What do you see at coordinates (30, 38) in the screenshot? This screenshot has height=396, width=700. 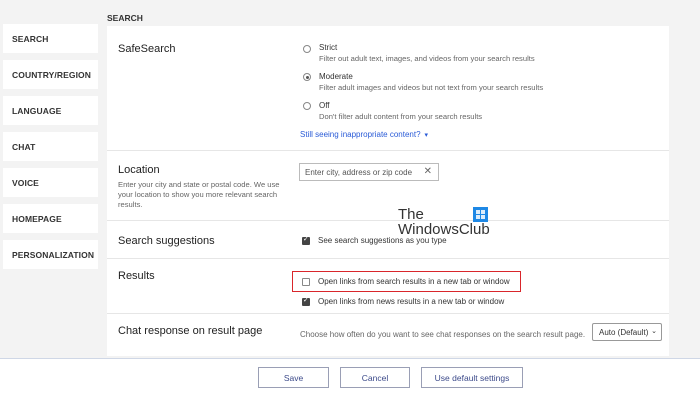 I see `sidebar-item-label: SEARCH` at bounding box center [30, 38].